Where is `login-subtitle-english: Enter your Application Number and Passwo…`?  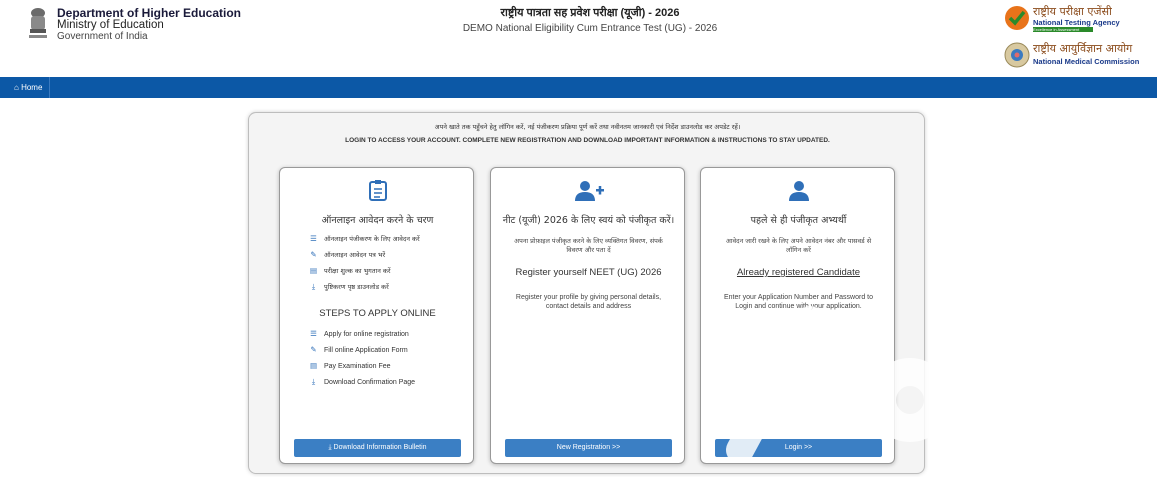
login-subtitle-english: Enter your Application Number and Passwo… is located at coordinates (798, 302).